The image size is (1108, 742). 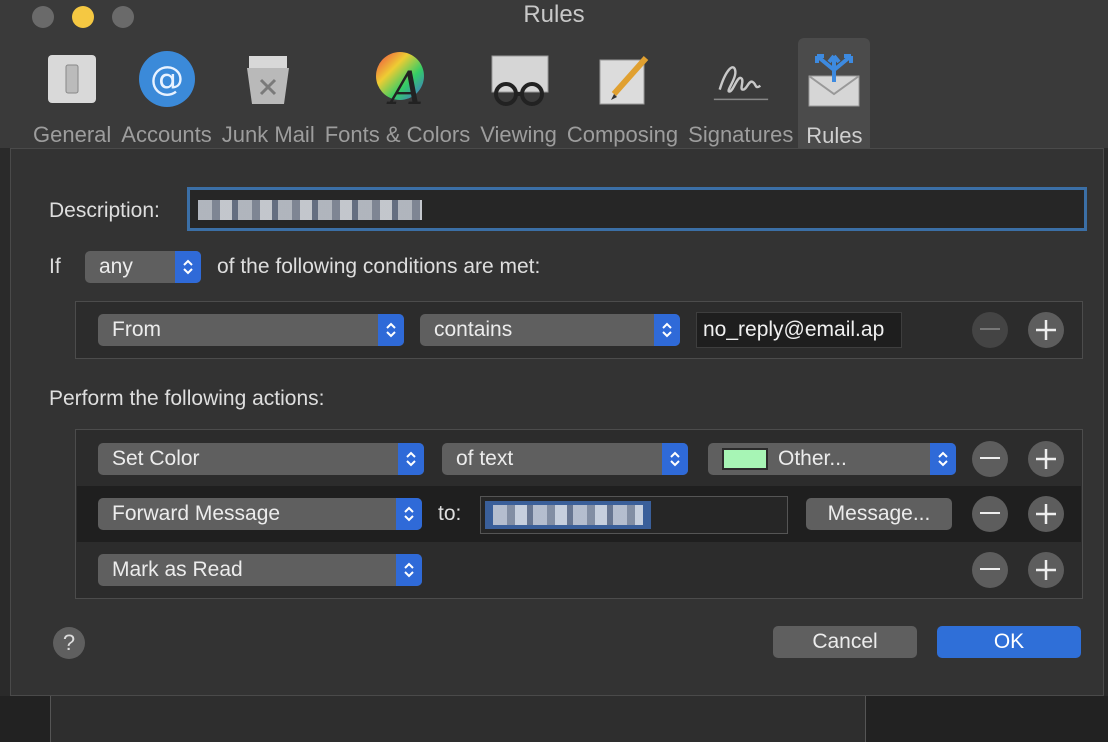 What do you see at coordinates (450, 513) in the screenshot?
I see `forward-to-label: to:` at bounding box center [450, 513].